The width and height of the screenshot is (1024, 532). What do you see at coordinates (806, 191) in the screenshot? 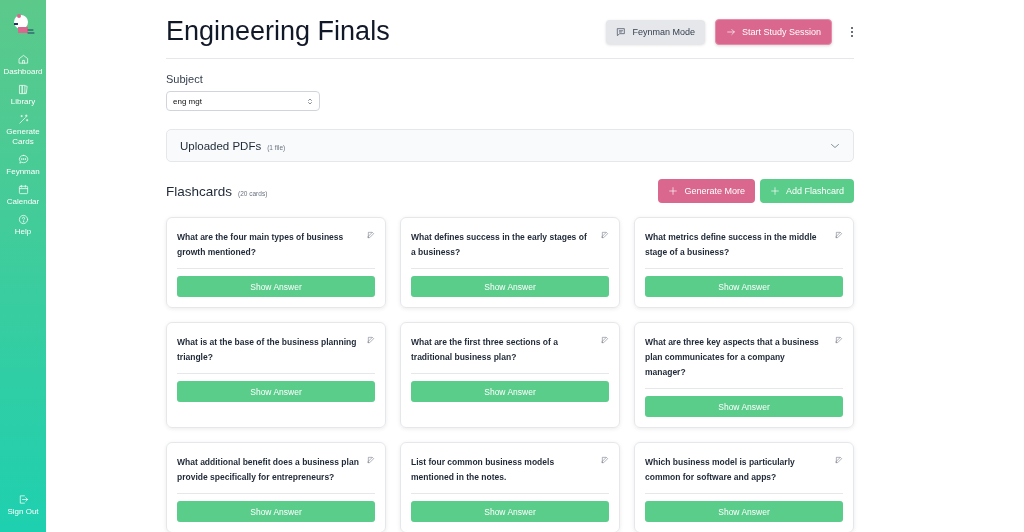
I see `add-flashcard-button: Add Flashcard` at bounding box center [806, 191].